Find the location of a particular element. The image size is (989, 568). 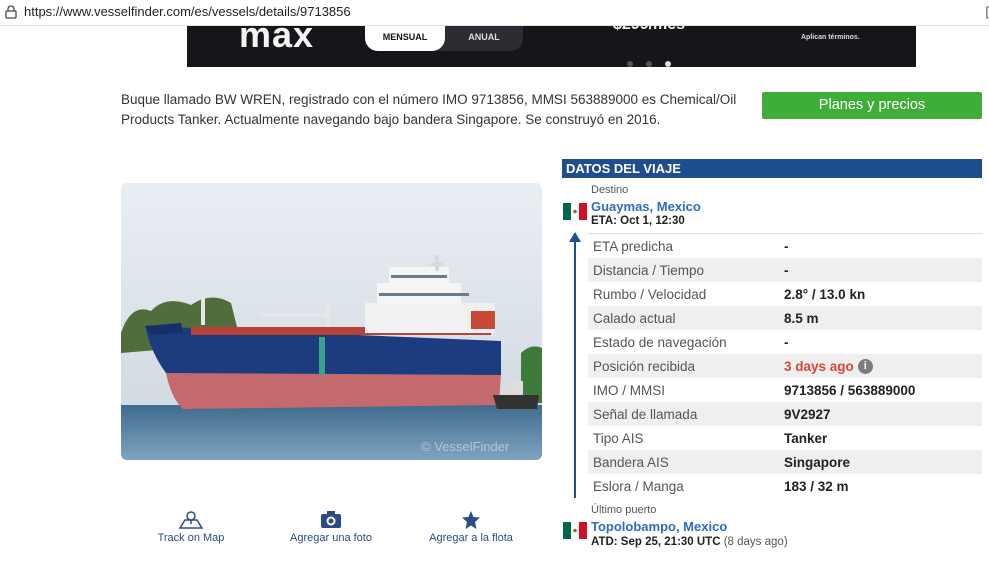

camera-icon is located at coordinates (331, 519).